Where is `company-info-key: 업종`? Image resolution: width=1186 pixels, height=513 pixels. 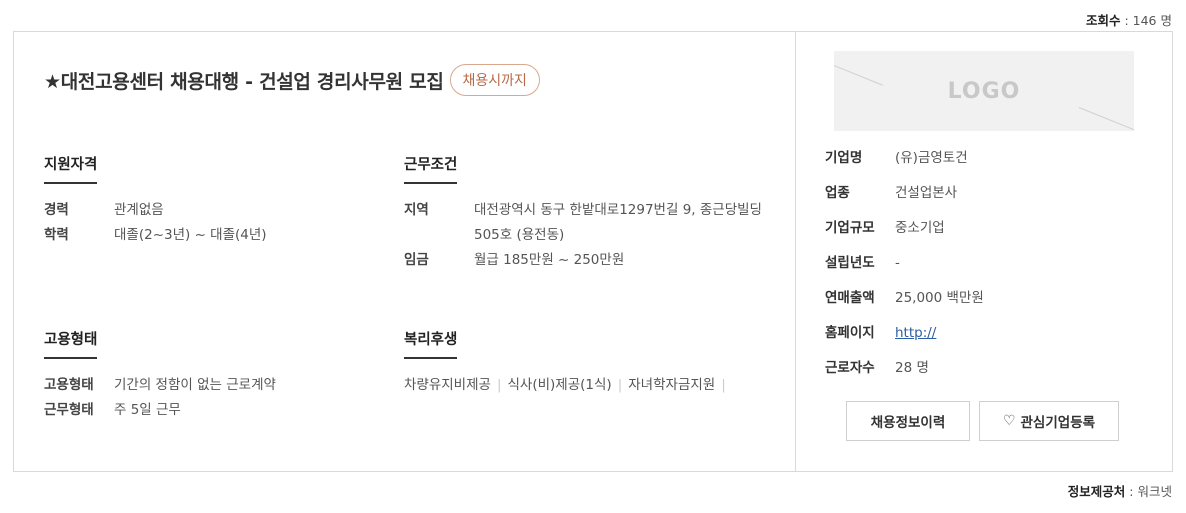
company-info-key: 업종 is located at coordinates (837, 193).